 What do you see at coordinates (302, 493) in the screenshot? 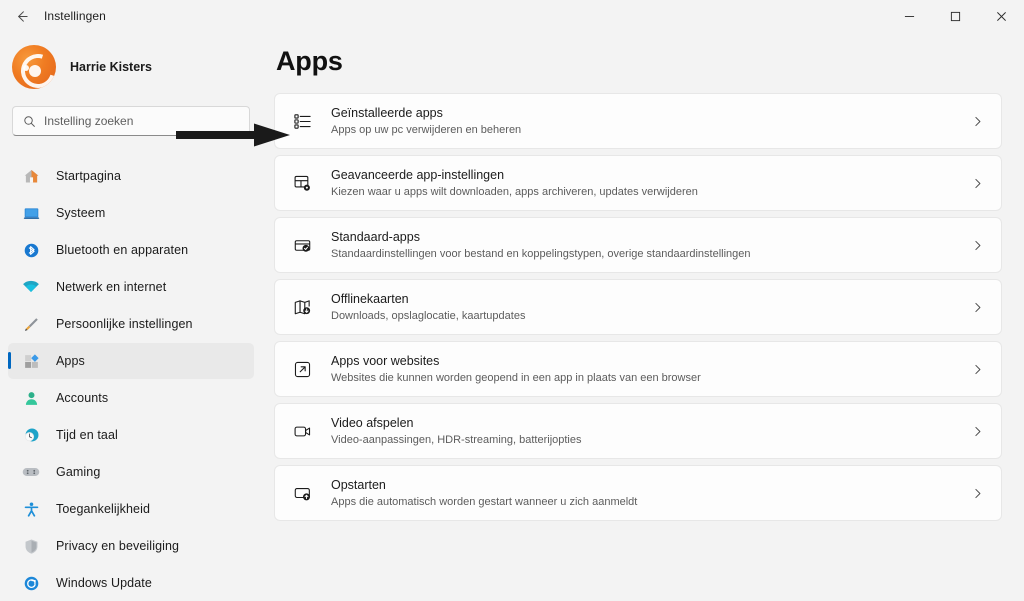
I see `startup-apps-icon` at bounding box center [302, 493].